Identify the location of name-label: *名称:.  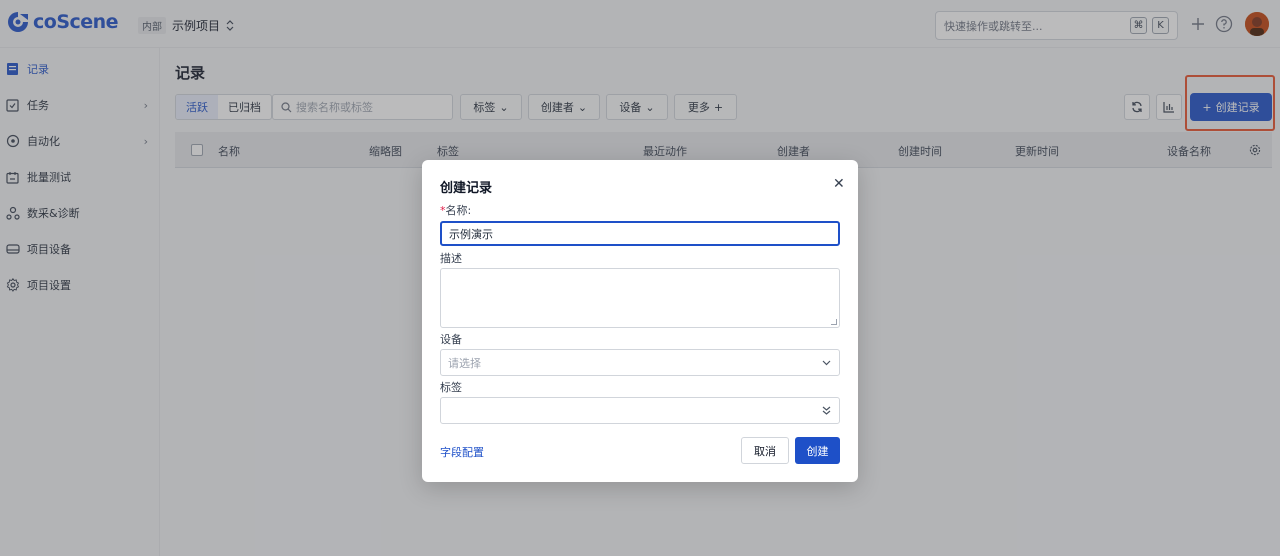
(455, 210).